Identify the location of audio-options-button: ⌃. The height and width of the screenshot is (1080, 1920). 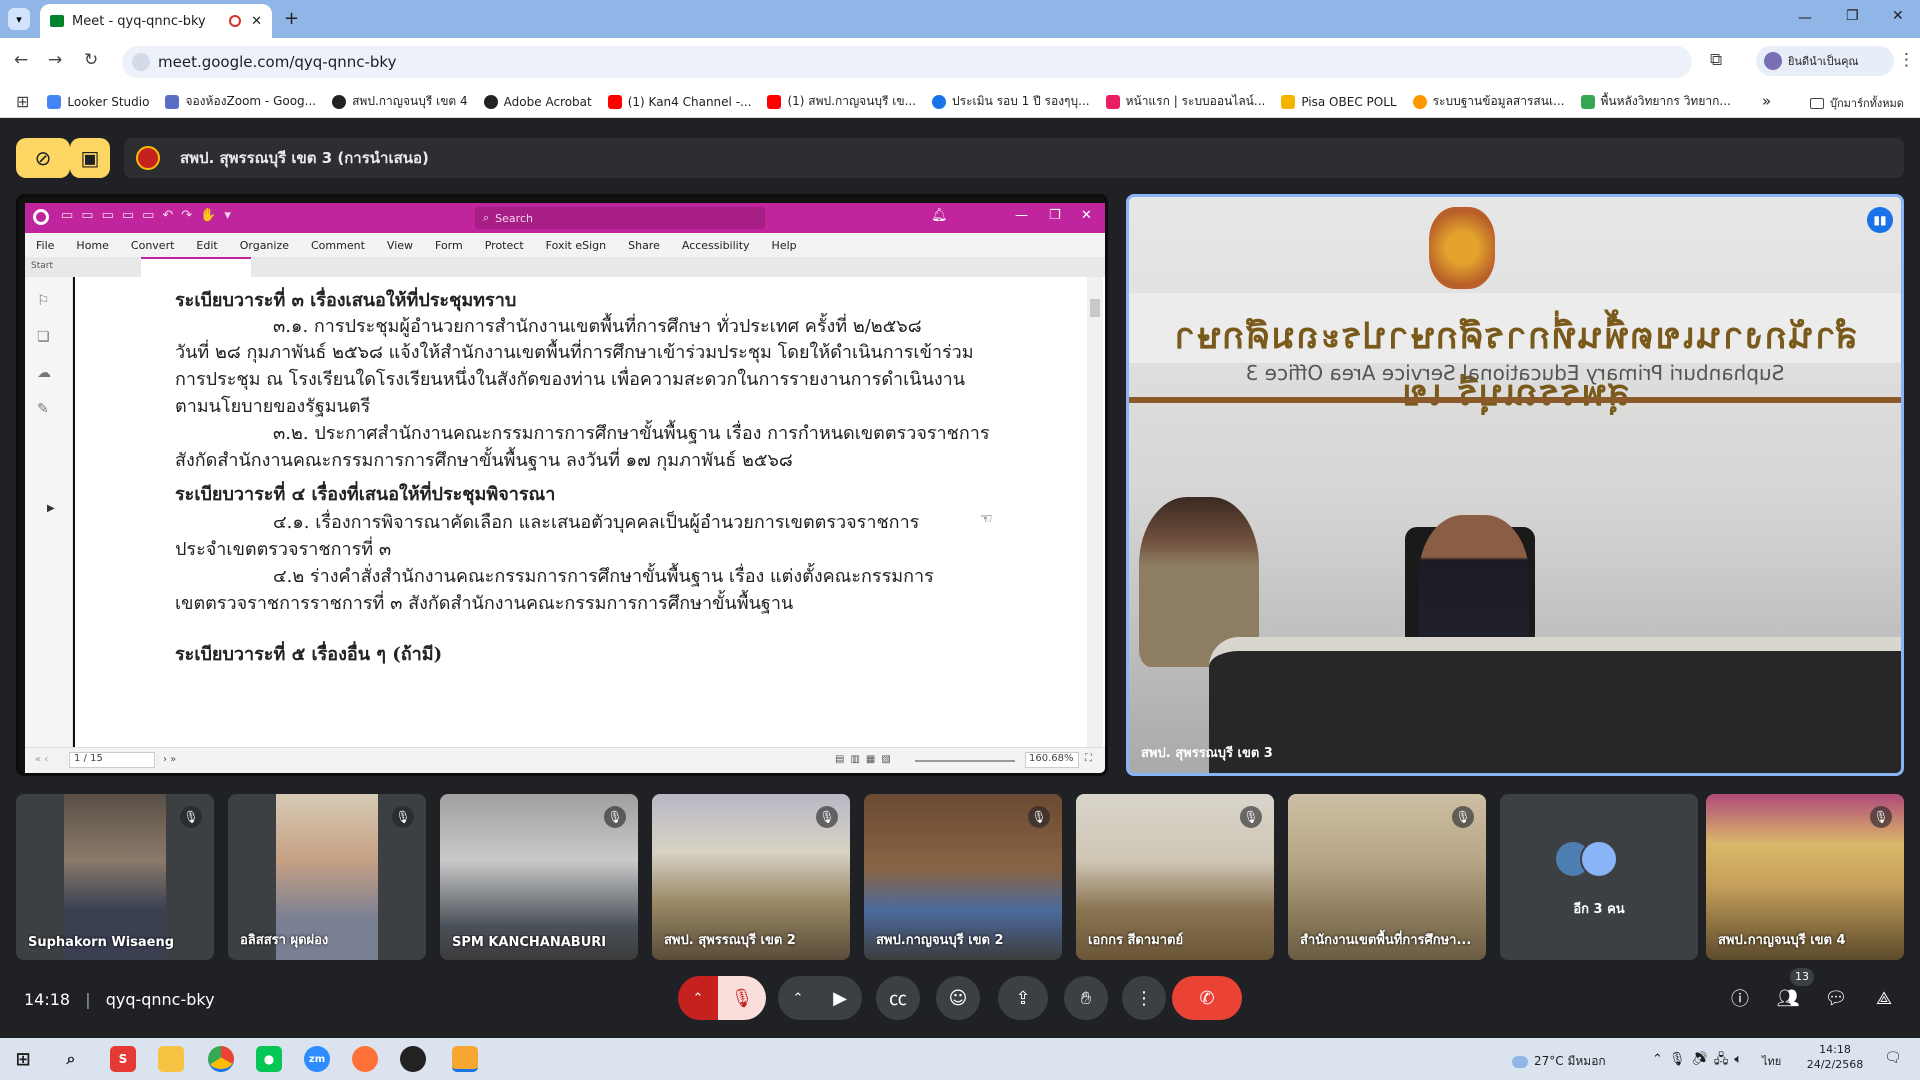
(698, 998).